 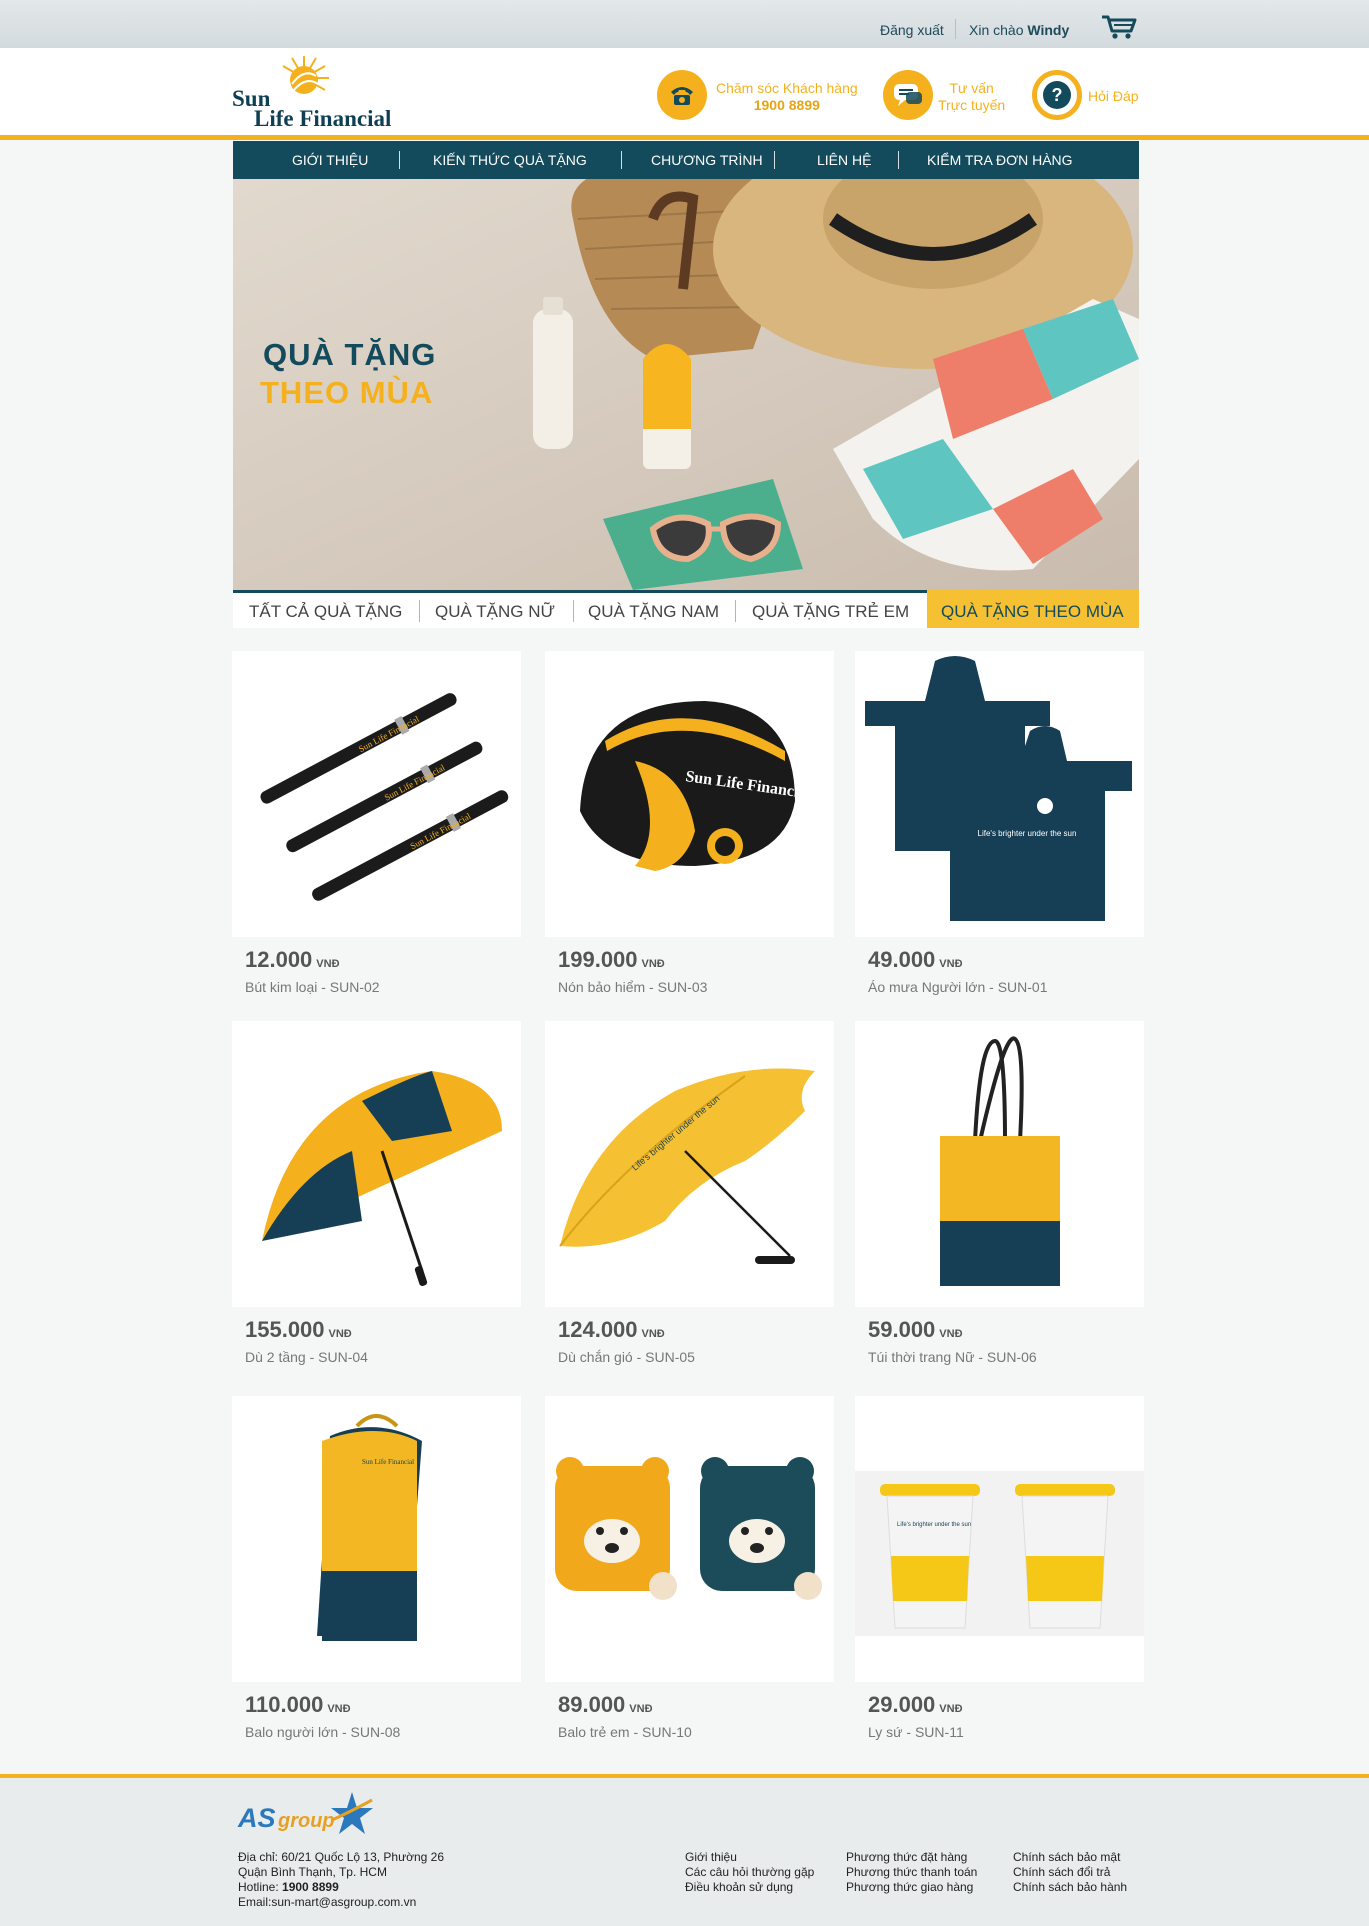 I want to click on cup-slogan: Life's brighter under the sun, so click(x=934, y=1525).